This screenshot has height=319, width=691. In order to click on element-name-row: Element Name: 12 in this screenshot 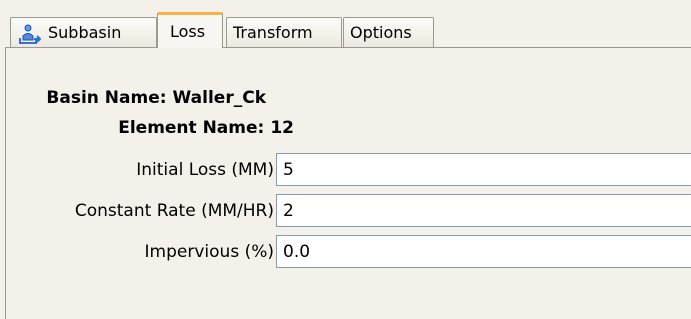, I will do `click(206, 128)`.